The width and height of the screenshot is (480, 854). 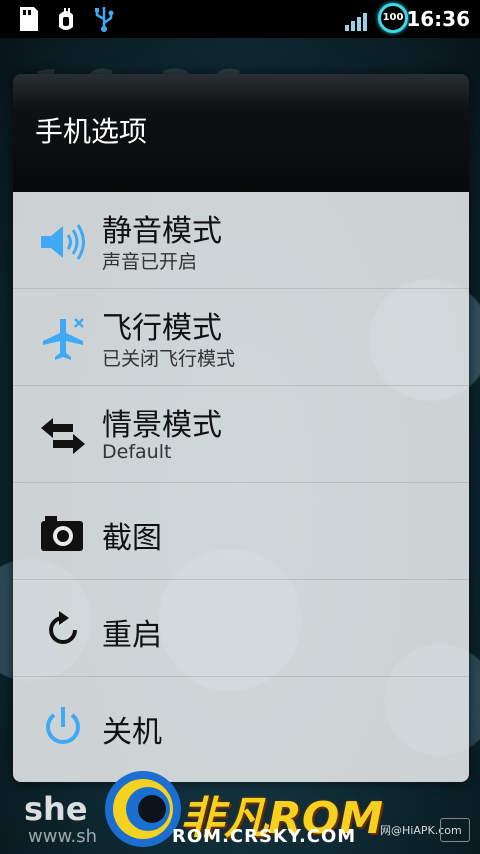 I want to click on watermark-shell-url: www.sh, so click(x=63, y=836).